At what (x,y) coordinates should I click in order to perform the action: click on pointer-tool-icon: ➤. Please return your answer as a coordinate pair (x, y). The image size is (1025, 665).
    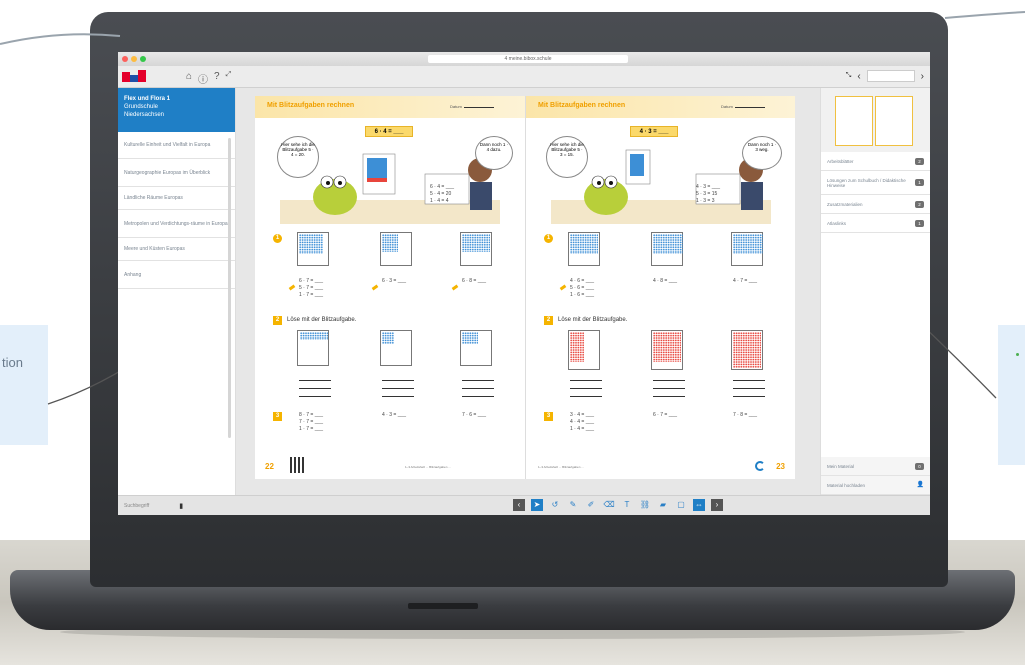
    Looking at the image, I should click on (537, 505).